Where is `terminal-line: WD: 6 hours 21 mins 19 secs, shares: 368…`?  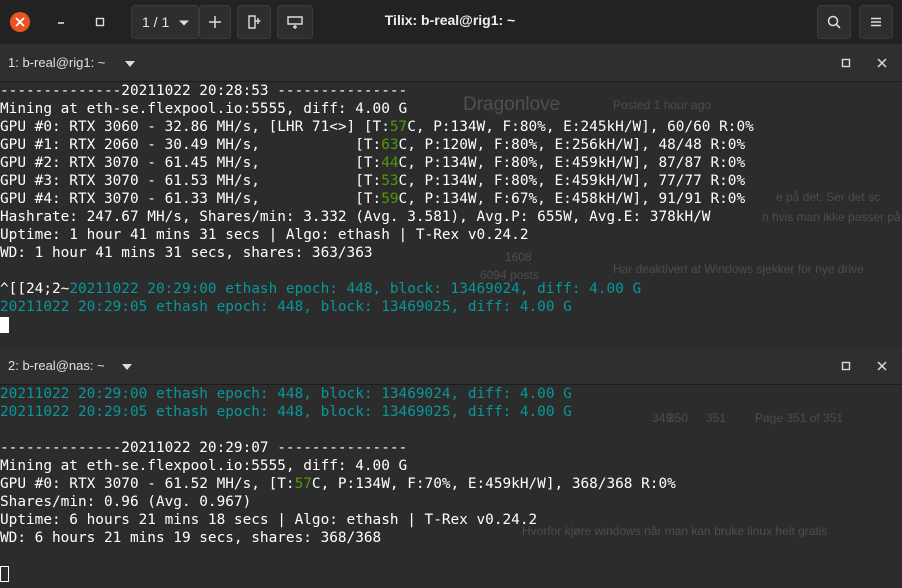 terminal-line: WD: 6 hours 21 mins 19 secs, shares: 368… is located at coordinates (191, 538).